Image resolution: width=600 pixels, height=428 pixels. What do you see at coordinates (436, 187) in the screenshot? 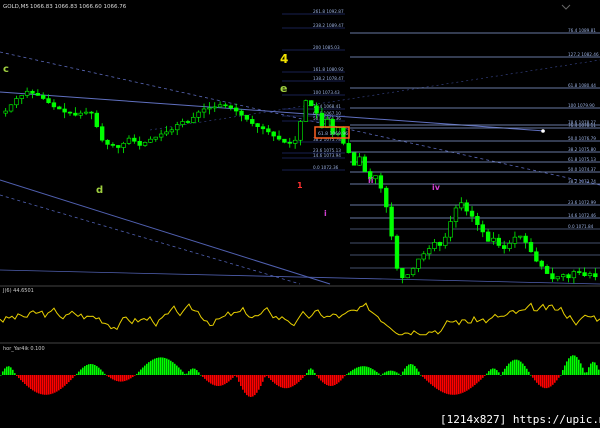
I see `wave-label: iv` at bounding box center [436, 187].